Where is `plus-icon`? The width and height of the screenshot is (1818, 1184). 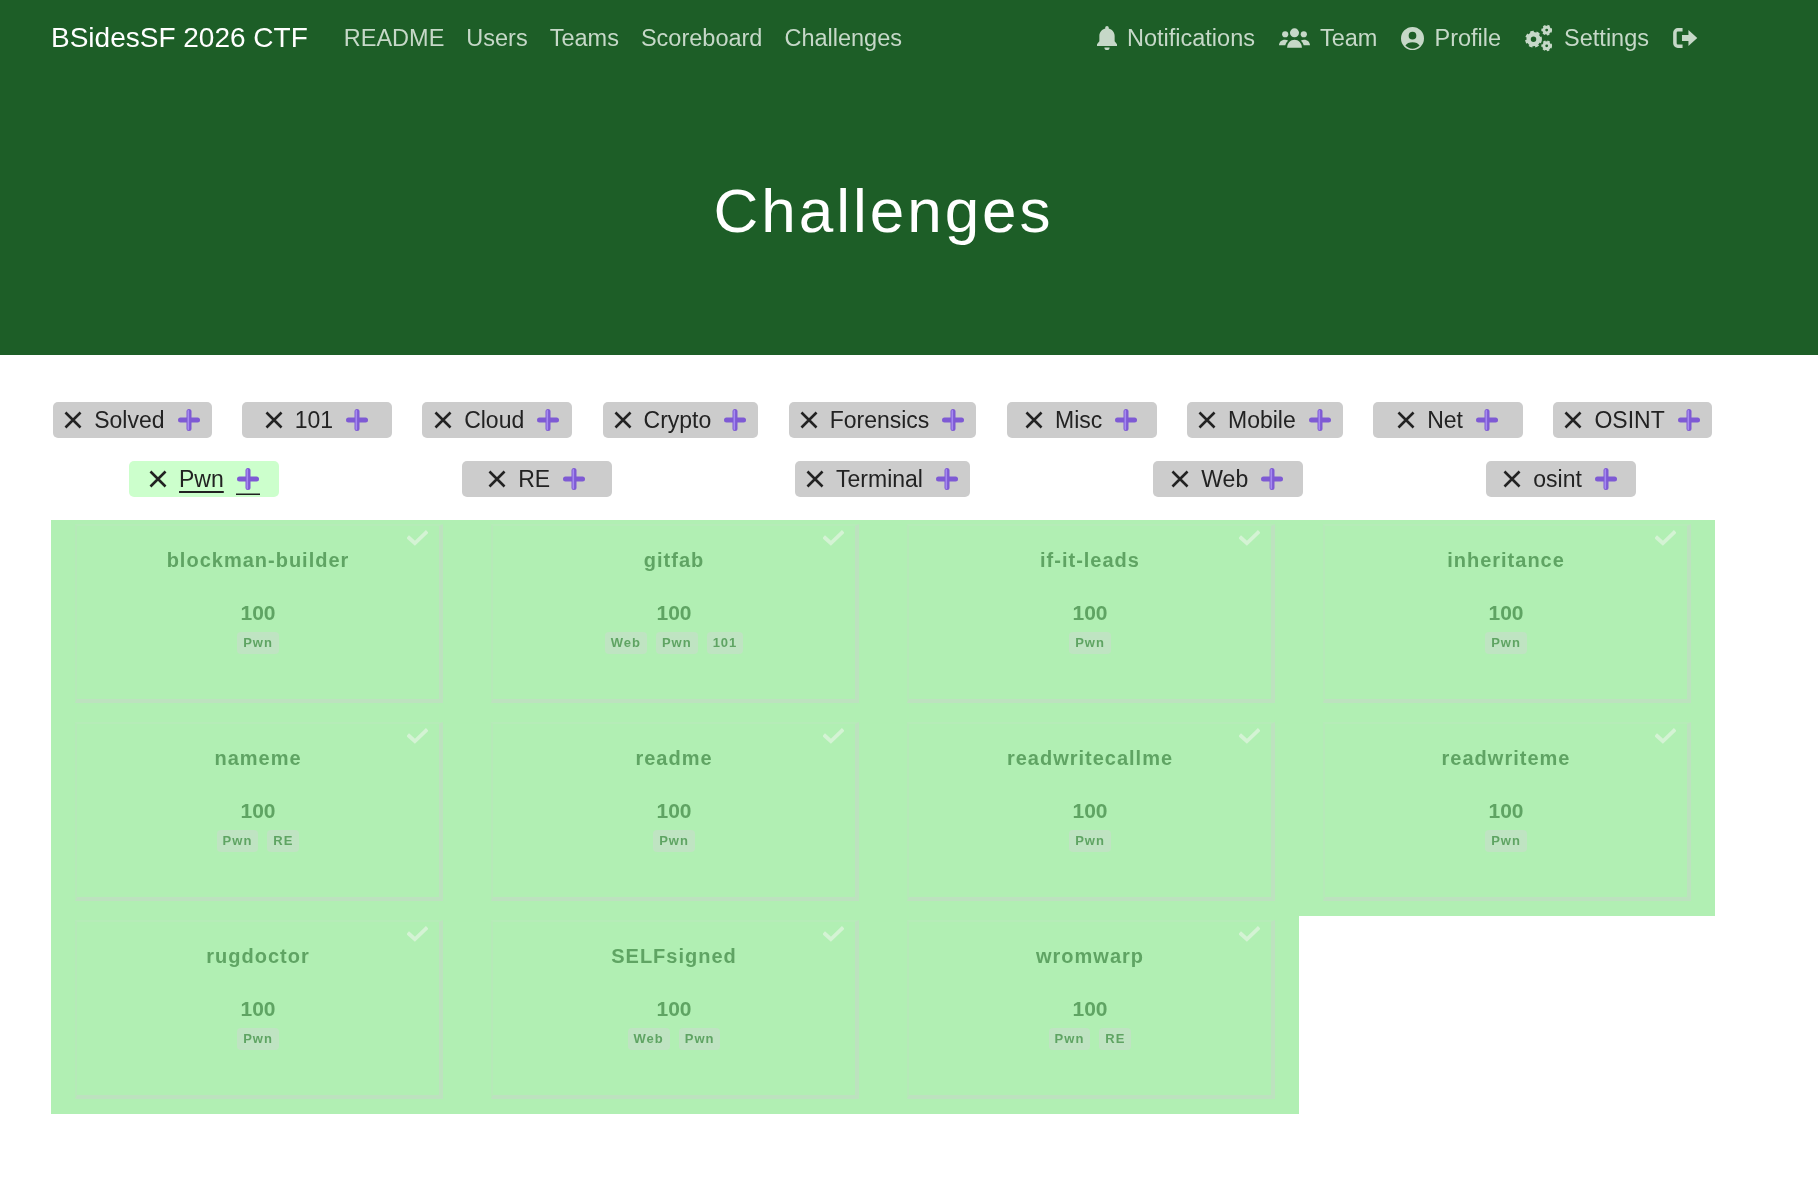
plus-icon is located at coordinates (247, 481).